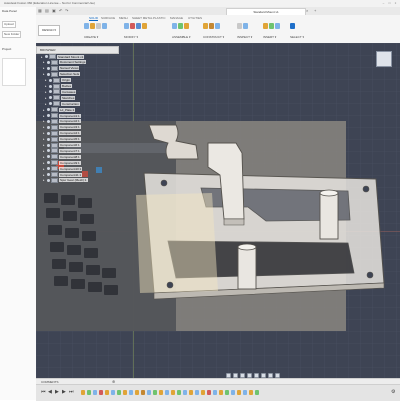 The image size is (400, 401). I want to click on browser-tree-item: ▸ Component1:1, so click(62, 115).